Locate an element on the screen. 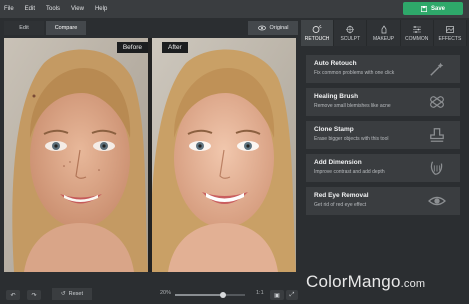 This screenshot has width=469, height=304. save-button: Save is located at coordinates (433, 8).